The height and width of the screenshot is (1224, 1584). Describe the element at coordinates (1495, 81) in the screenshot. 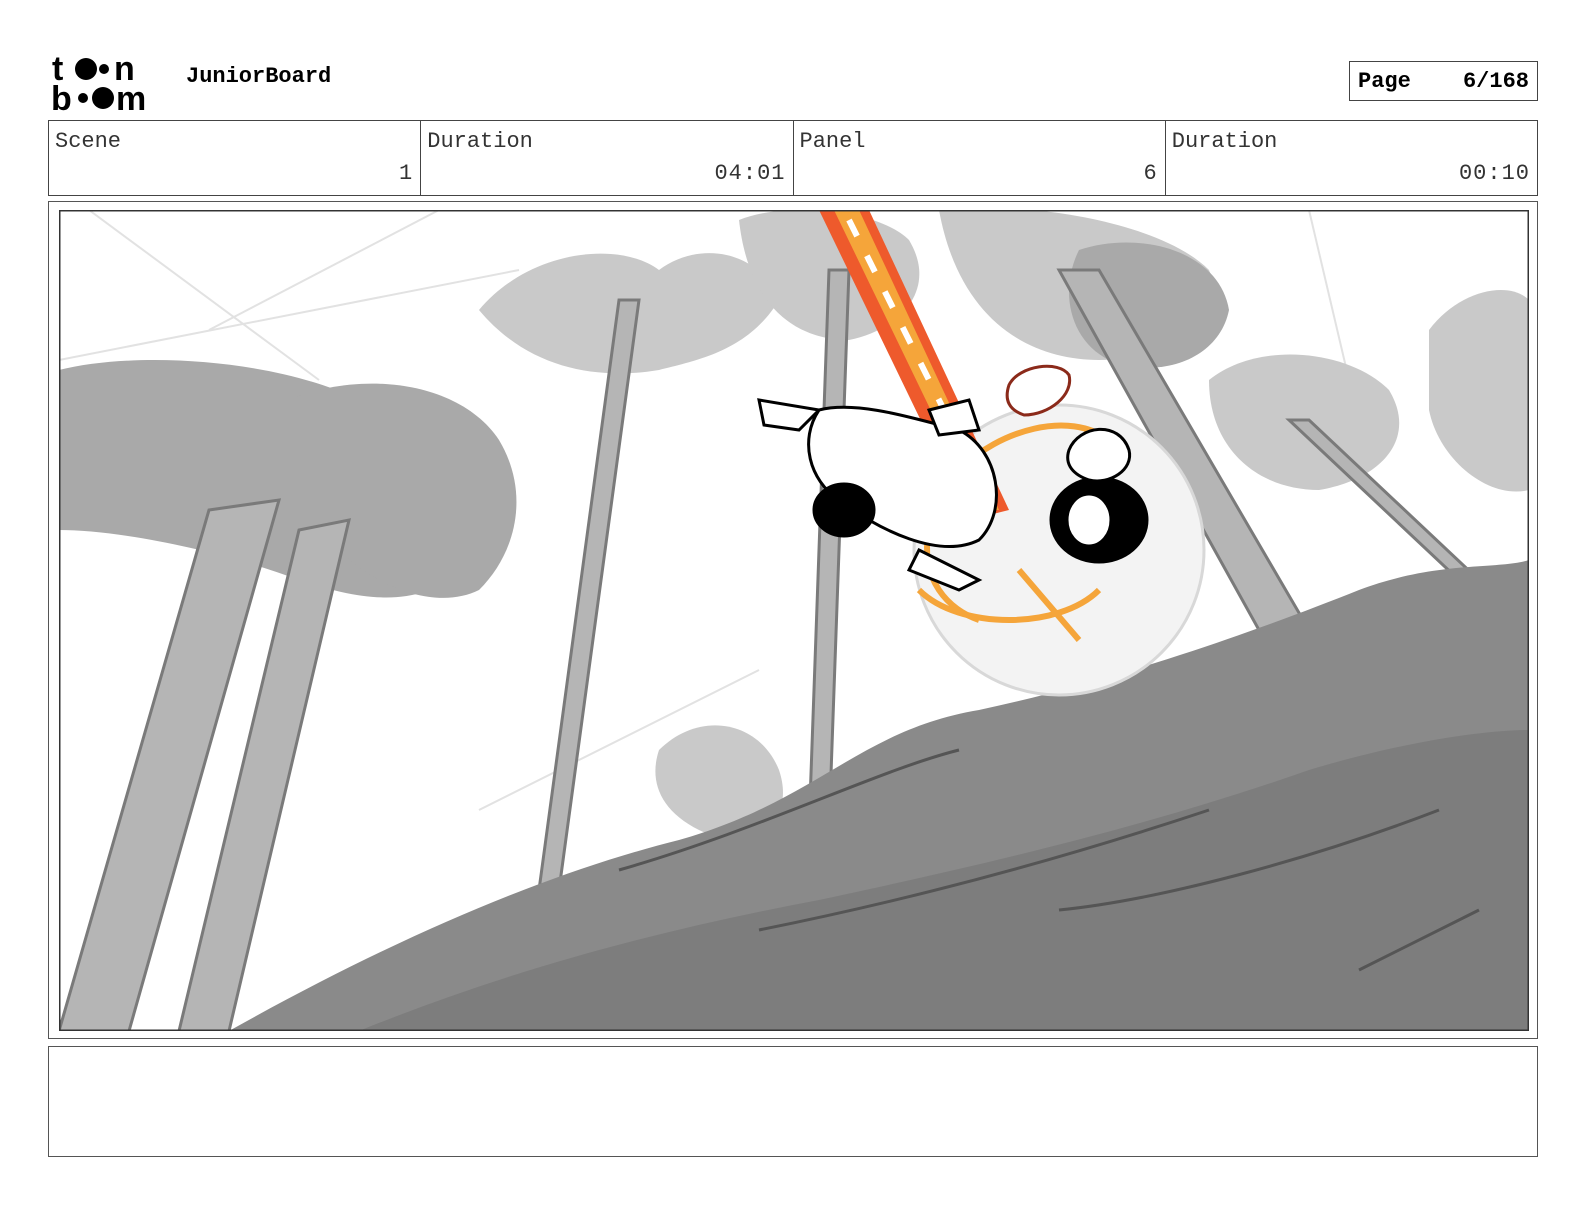

I see `page-number: 6/168` at that location.